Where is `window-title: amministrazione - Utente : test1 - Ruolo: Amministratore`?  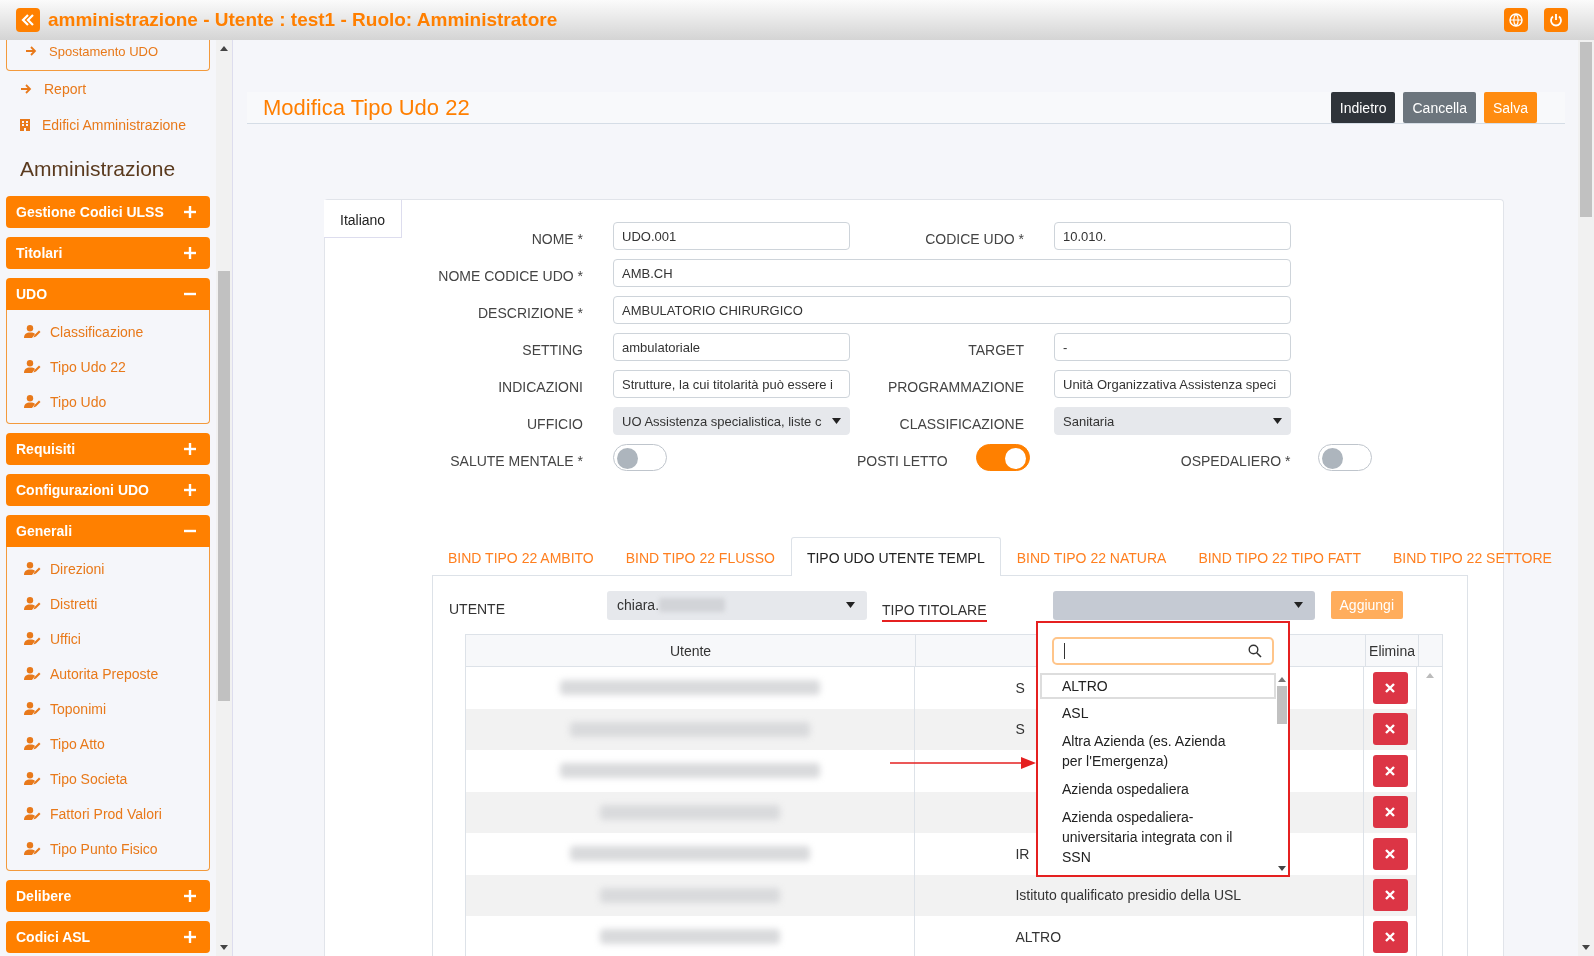
window-title: amministrazione - Utente : test1 - Ruolo: Amministratore is located at coordinates (303, 20).